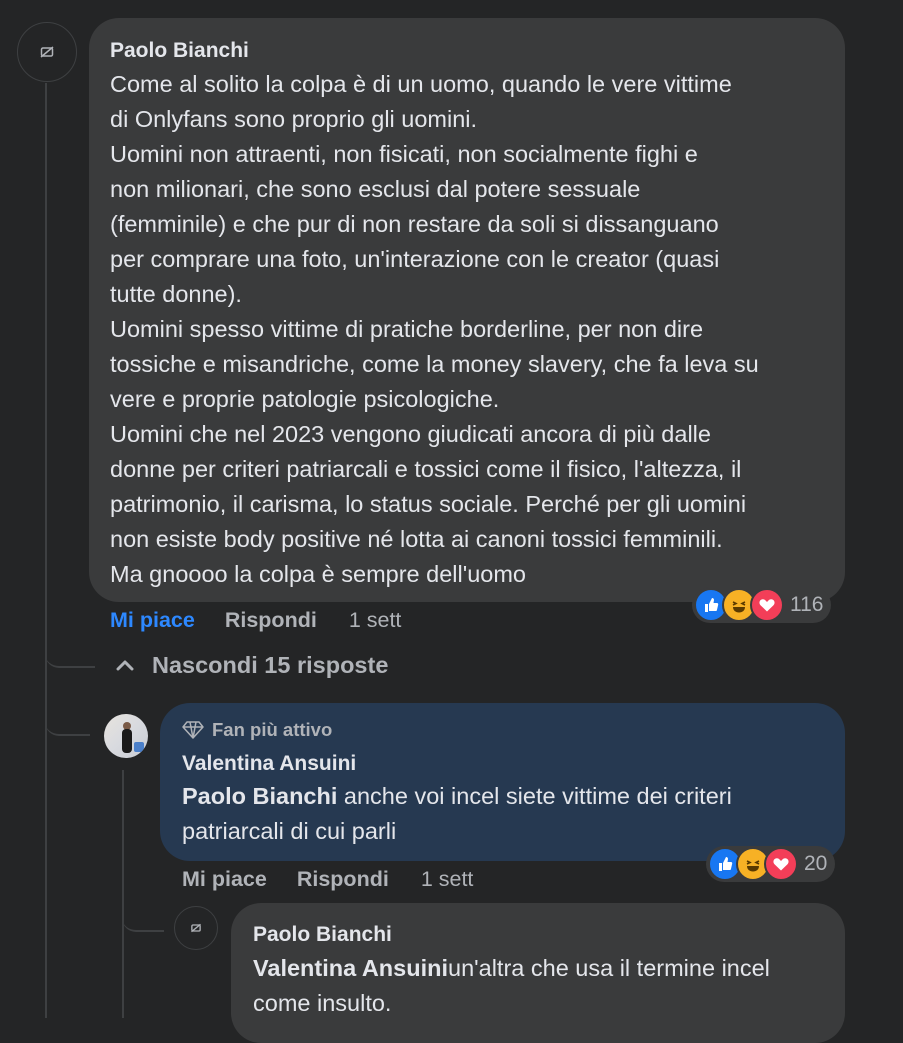  Describe the element at coordinates (539, 935) in the screenshot. I see `reply-author: Paolo Bianchi` at that location.